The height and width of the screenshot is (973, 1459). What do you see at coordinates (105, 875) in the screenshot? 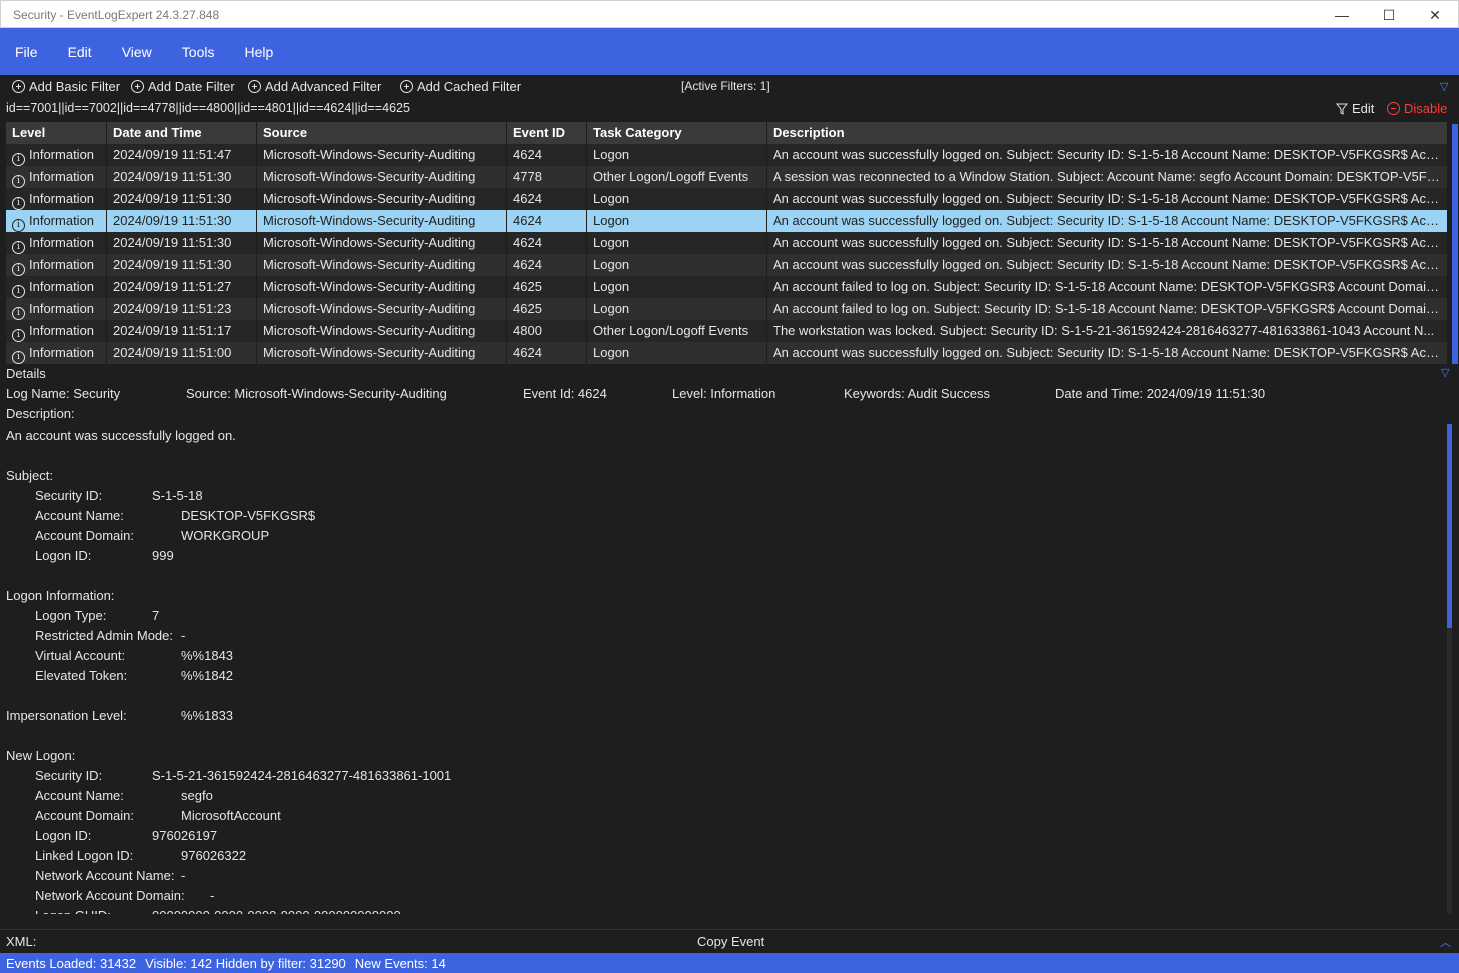
I see `details-field-label: Network Account Name:` at bounding box center [105, 875].